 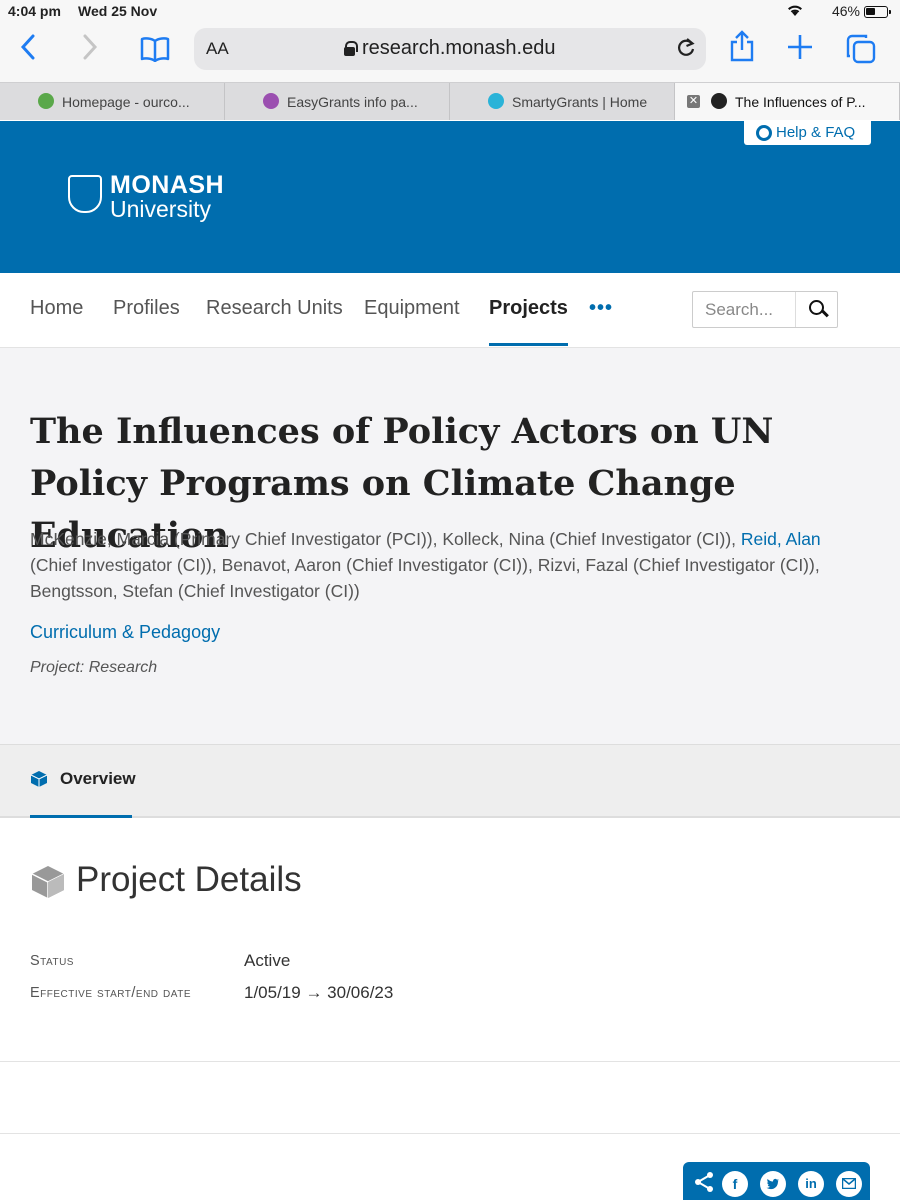 I want to click on lock-icon, so click(x=351, y=48).